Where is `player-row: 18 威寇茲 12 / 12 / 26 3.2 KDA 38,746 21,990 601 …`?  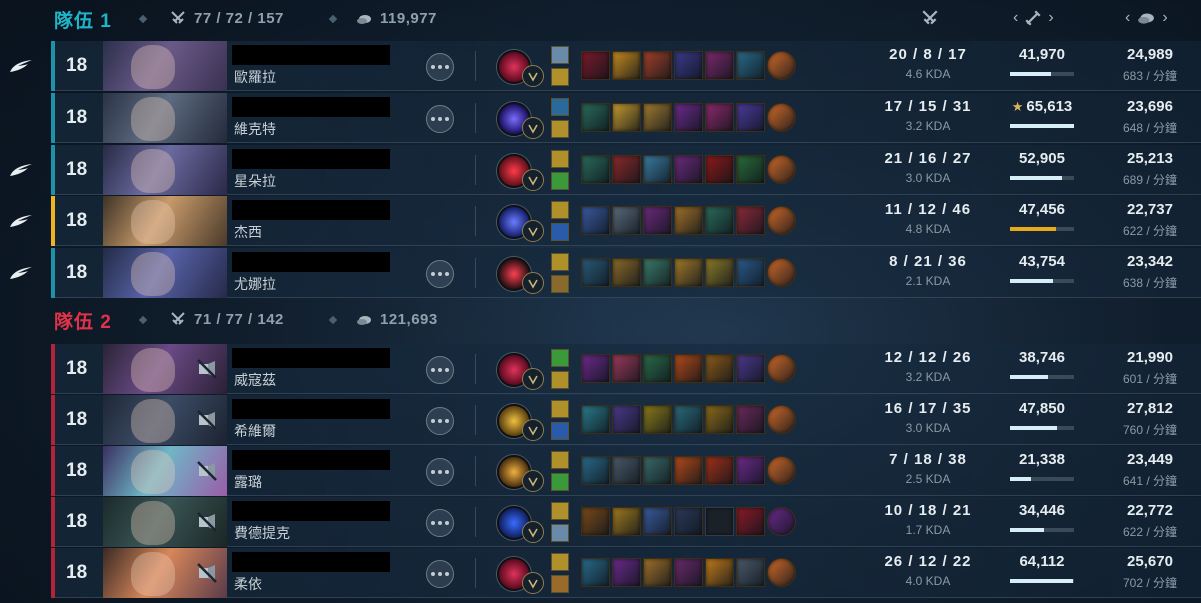
player-row: 18 威寇茲 12 / 12 / 26 3.2 KDA 38,746 21,990 601 … is located at coordinates (600, 369).